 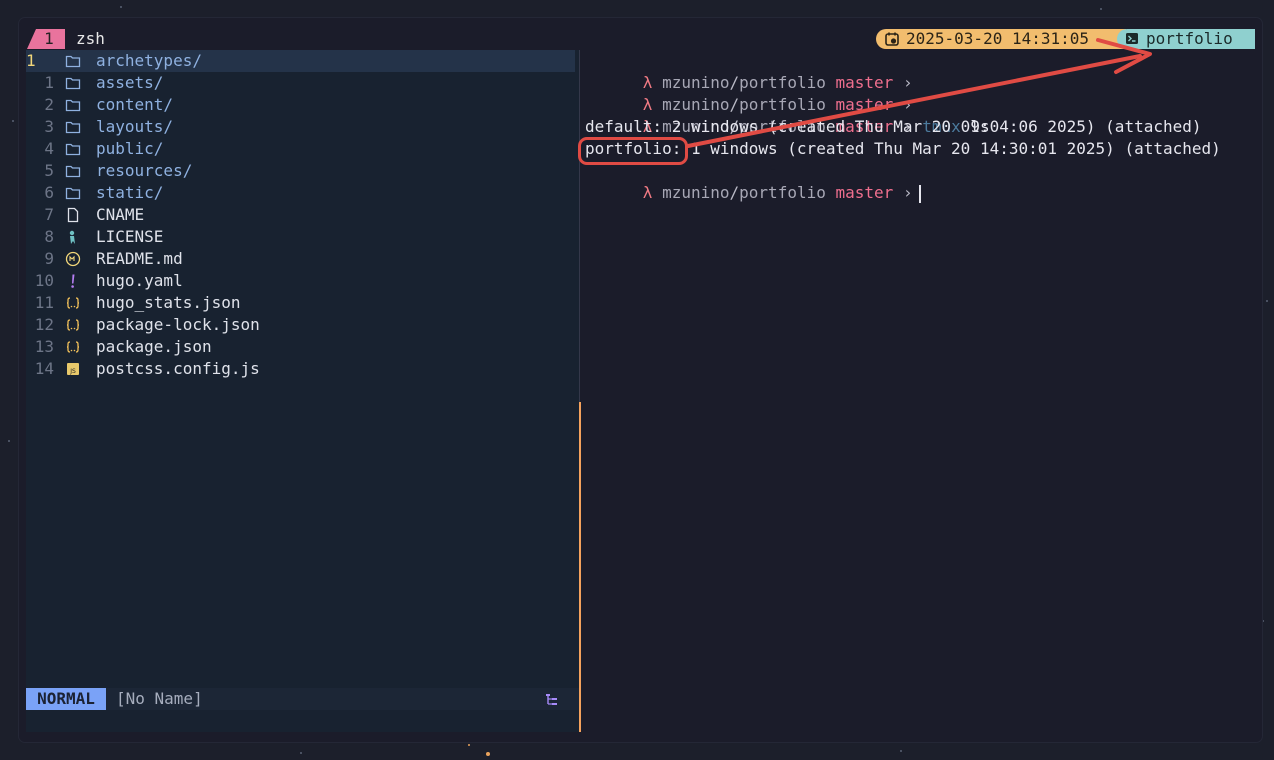 I want to click on file-name: public/, so click(x=130, y=148).